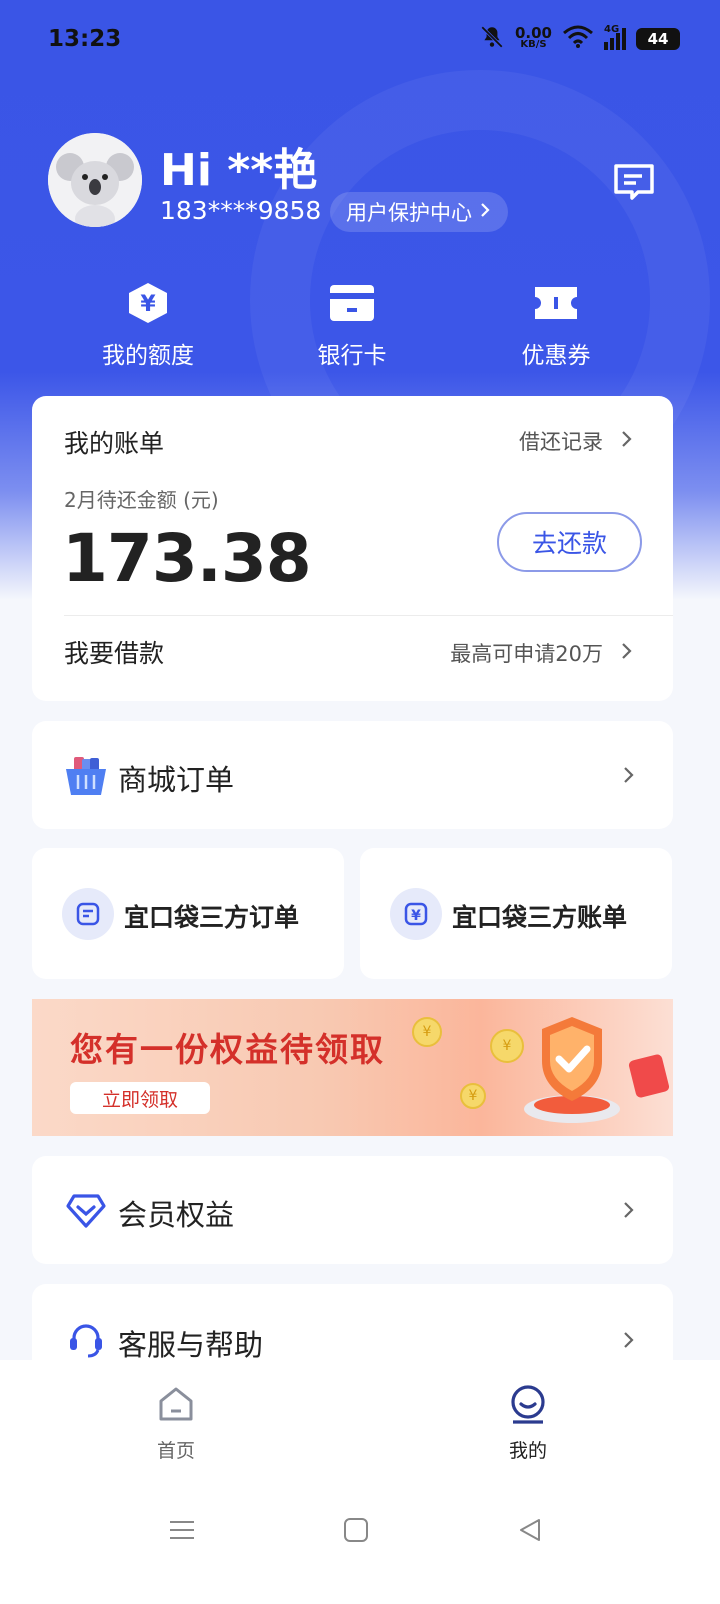 Image resolution: width=720 pixels, height=1604 pixels. Describe the element at coordinates (360, 1420) in the screenshot. I see `bottom-tab-bar: 首页 我的` at that location.